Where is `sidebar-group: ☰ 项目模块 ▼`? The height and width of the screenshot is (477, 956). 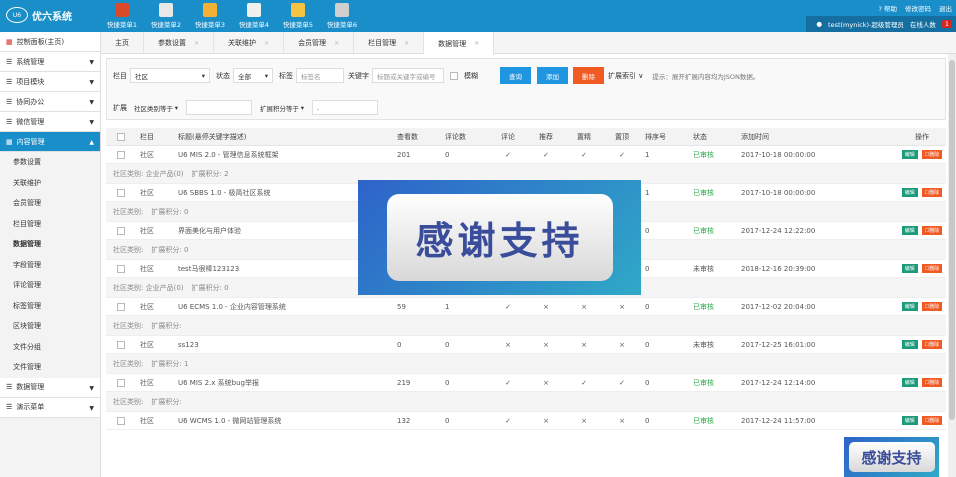 sidebar-group: ☰ 项目模块 ▼ is located at coordinates (50, 82).